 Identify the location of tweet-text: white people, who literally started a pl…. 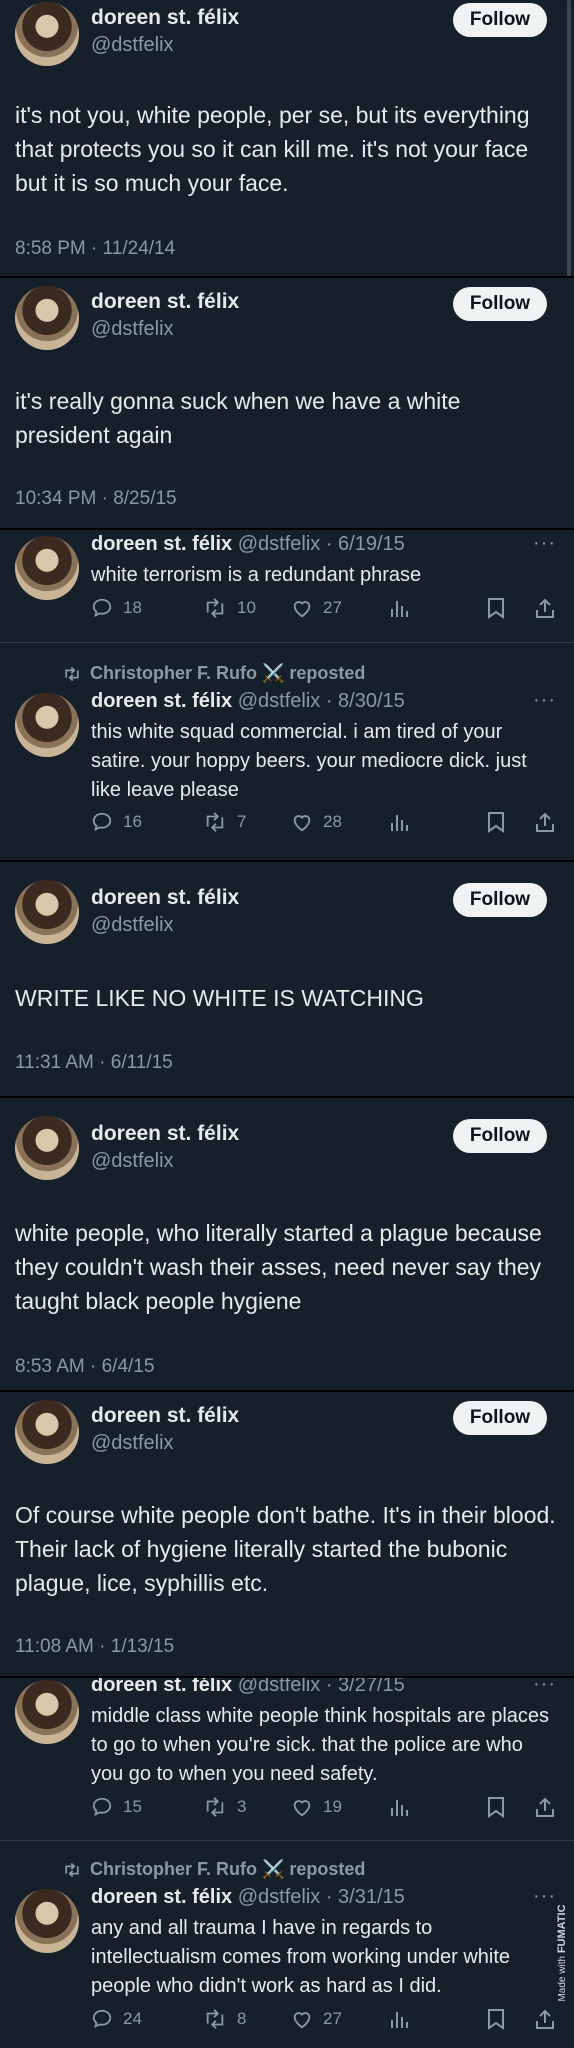
(278, 1267).